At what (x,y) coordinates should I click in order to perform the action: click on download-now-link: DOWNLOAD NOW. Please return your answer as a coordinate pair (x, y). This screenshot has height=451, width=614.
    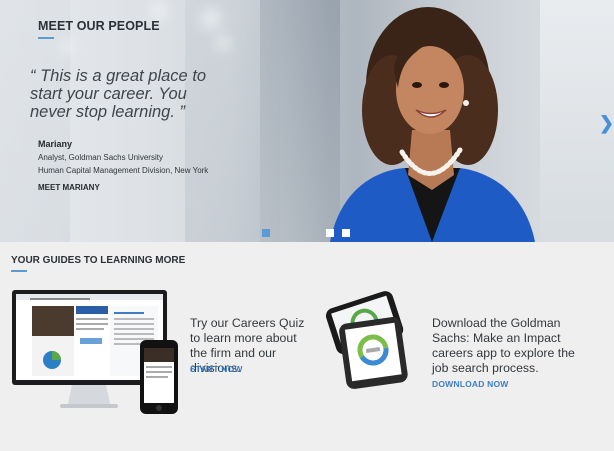
    Looking at the image, I should click on (470, 384).